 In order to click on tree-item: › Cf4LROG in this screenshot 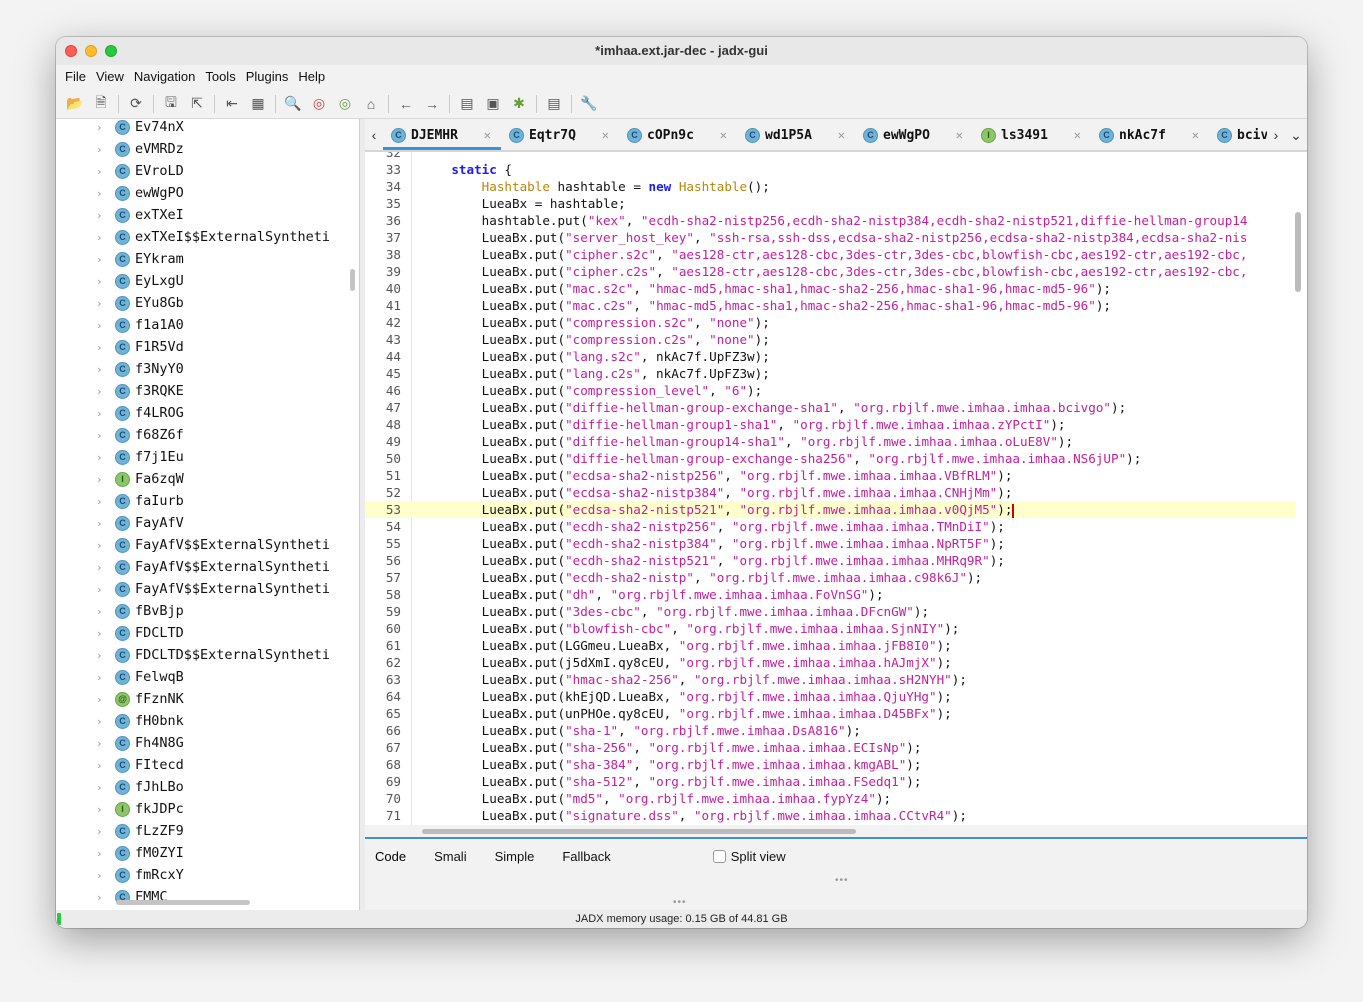, I will do `click(207, 413)`.